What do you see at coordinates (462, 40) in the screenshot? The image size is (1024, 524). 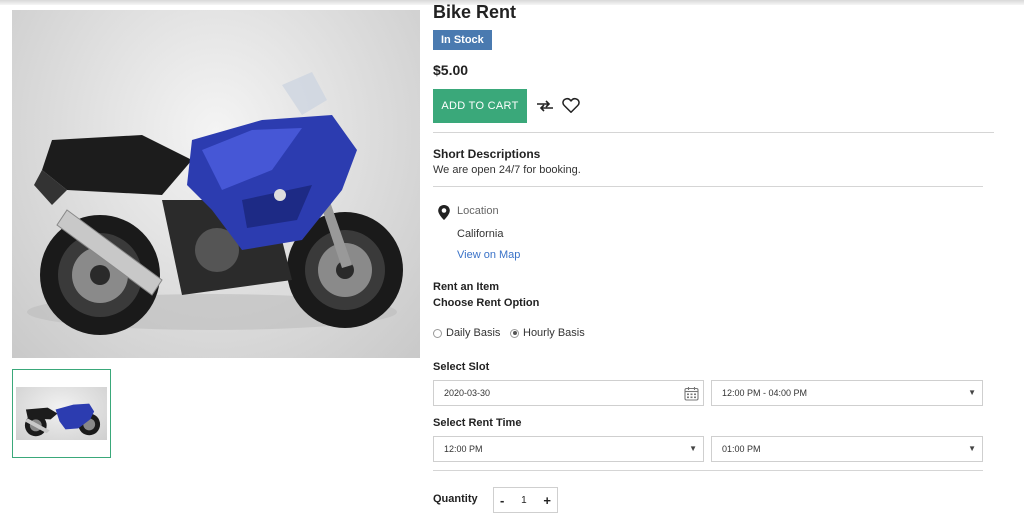 I see `stock-status-badge: In Stock` at bounding box center [462, 40].